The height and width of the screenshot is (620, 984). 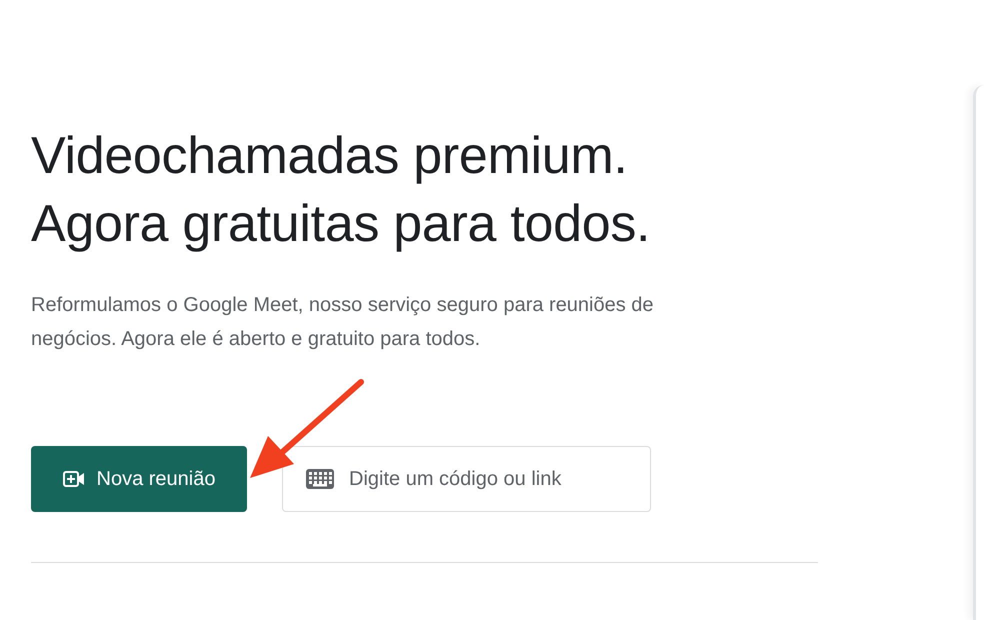 What do you see at coordinates (466, 479) in the screenshot?
I see `meeting-code-field: Digite um código ou link` at bounding box center [466, 479].